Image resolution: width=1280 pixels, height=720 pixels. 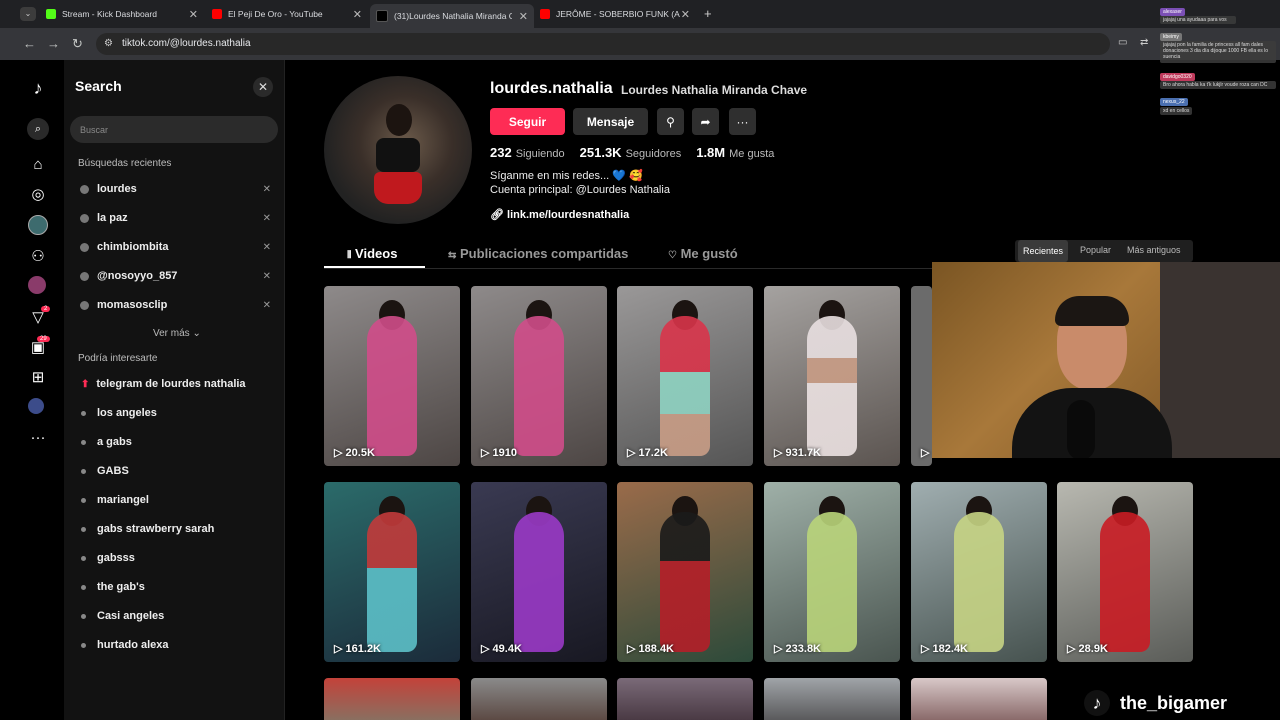 I want to click on followers-label: Seguidores, so click(x=654, y=154).